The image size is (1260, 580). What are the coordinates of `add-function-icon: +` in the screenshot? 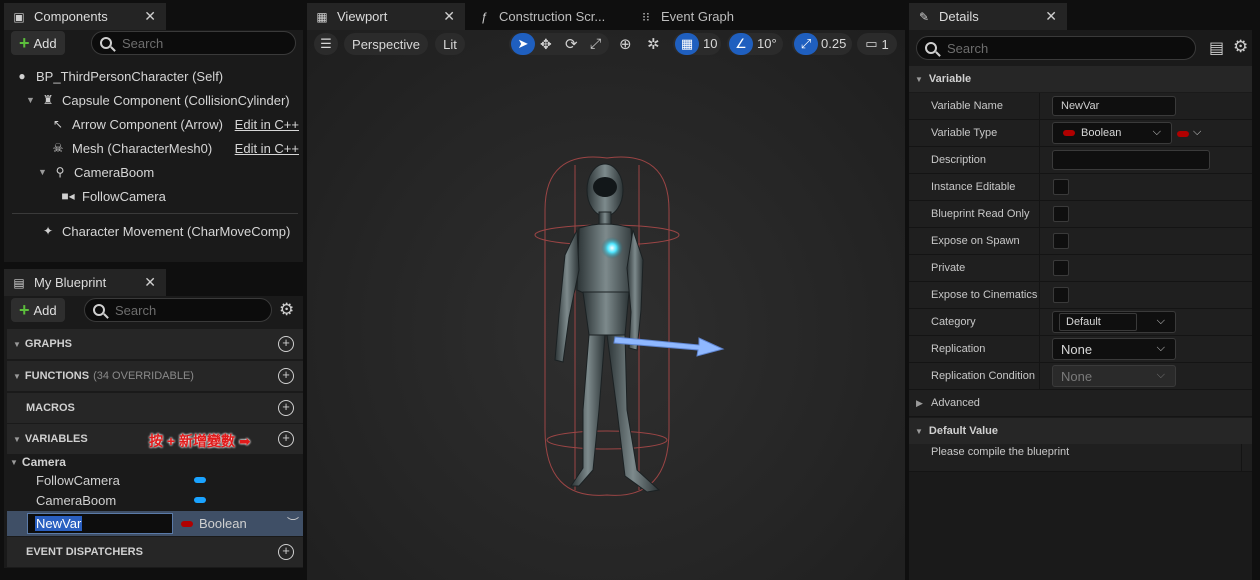 It's located at (286, 376).